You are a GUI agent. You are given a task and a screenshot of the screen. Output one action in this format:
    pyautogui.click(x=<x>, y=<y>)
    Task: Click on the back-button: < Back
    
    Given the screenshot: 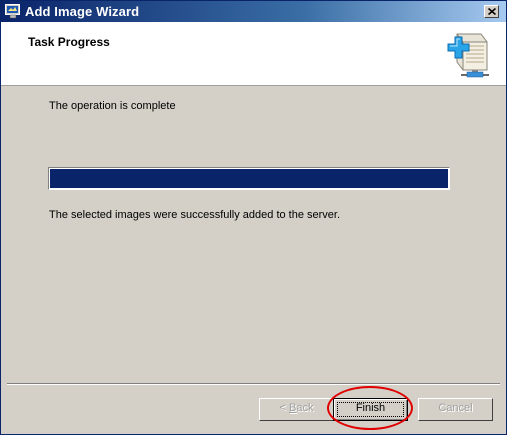 What is the action you would take?
    pyautogui.click(x=296, y=409)
    